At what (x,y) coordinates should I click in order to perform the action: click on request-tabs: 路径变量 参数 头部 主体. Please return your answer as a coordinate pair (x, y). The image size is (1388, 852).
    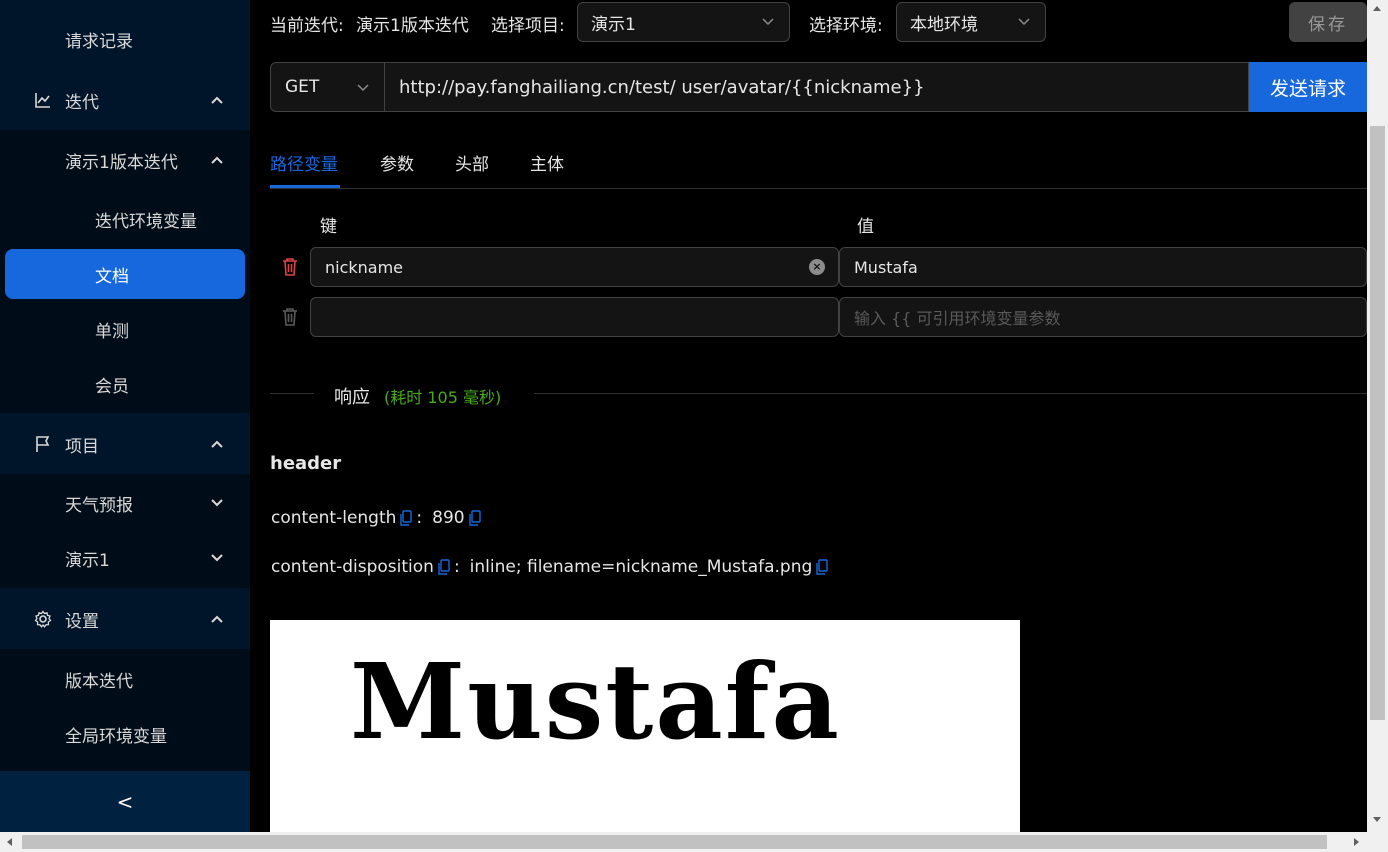
    Looking at the image, I should click on (818, 164).